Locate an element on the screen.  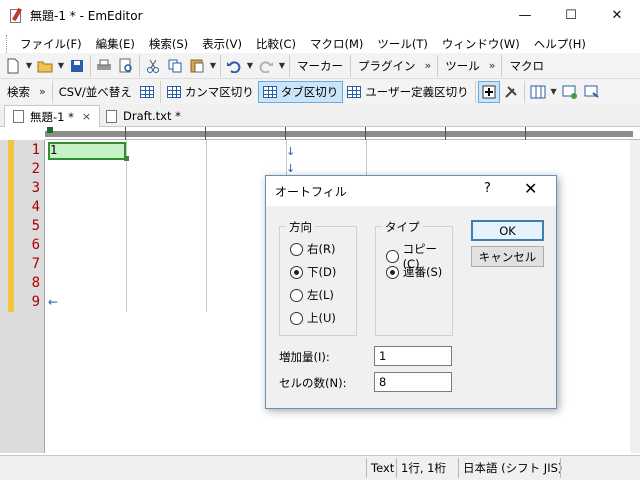
user-defined-separated-button: ユーザー定義区切り is located at coordinates (407, 92).